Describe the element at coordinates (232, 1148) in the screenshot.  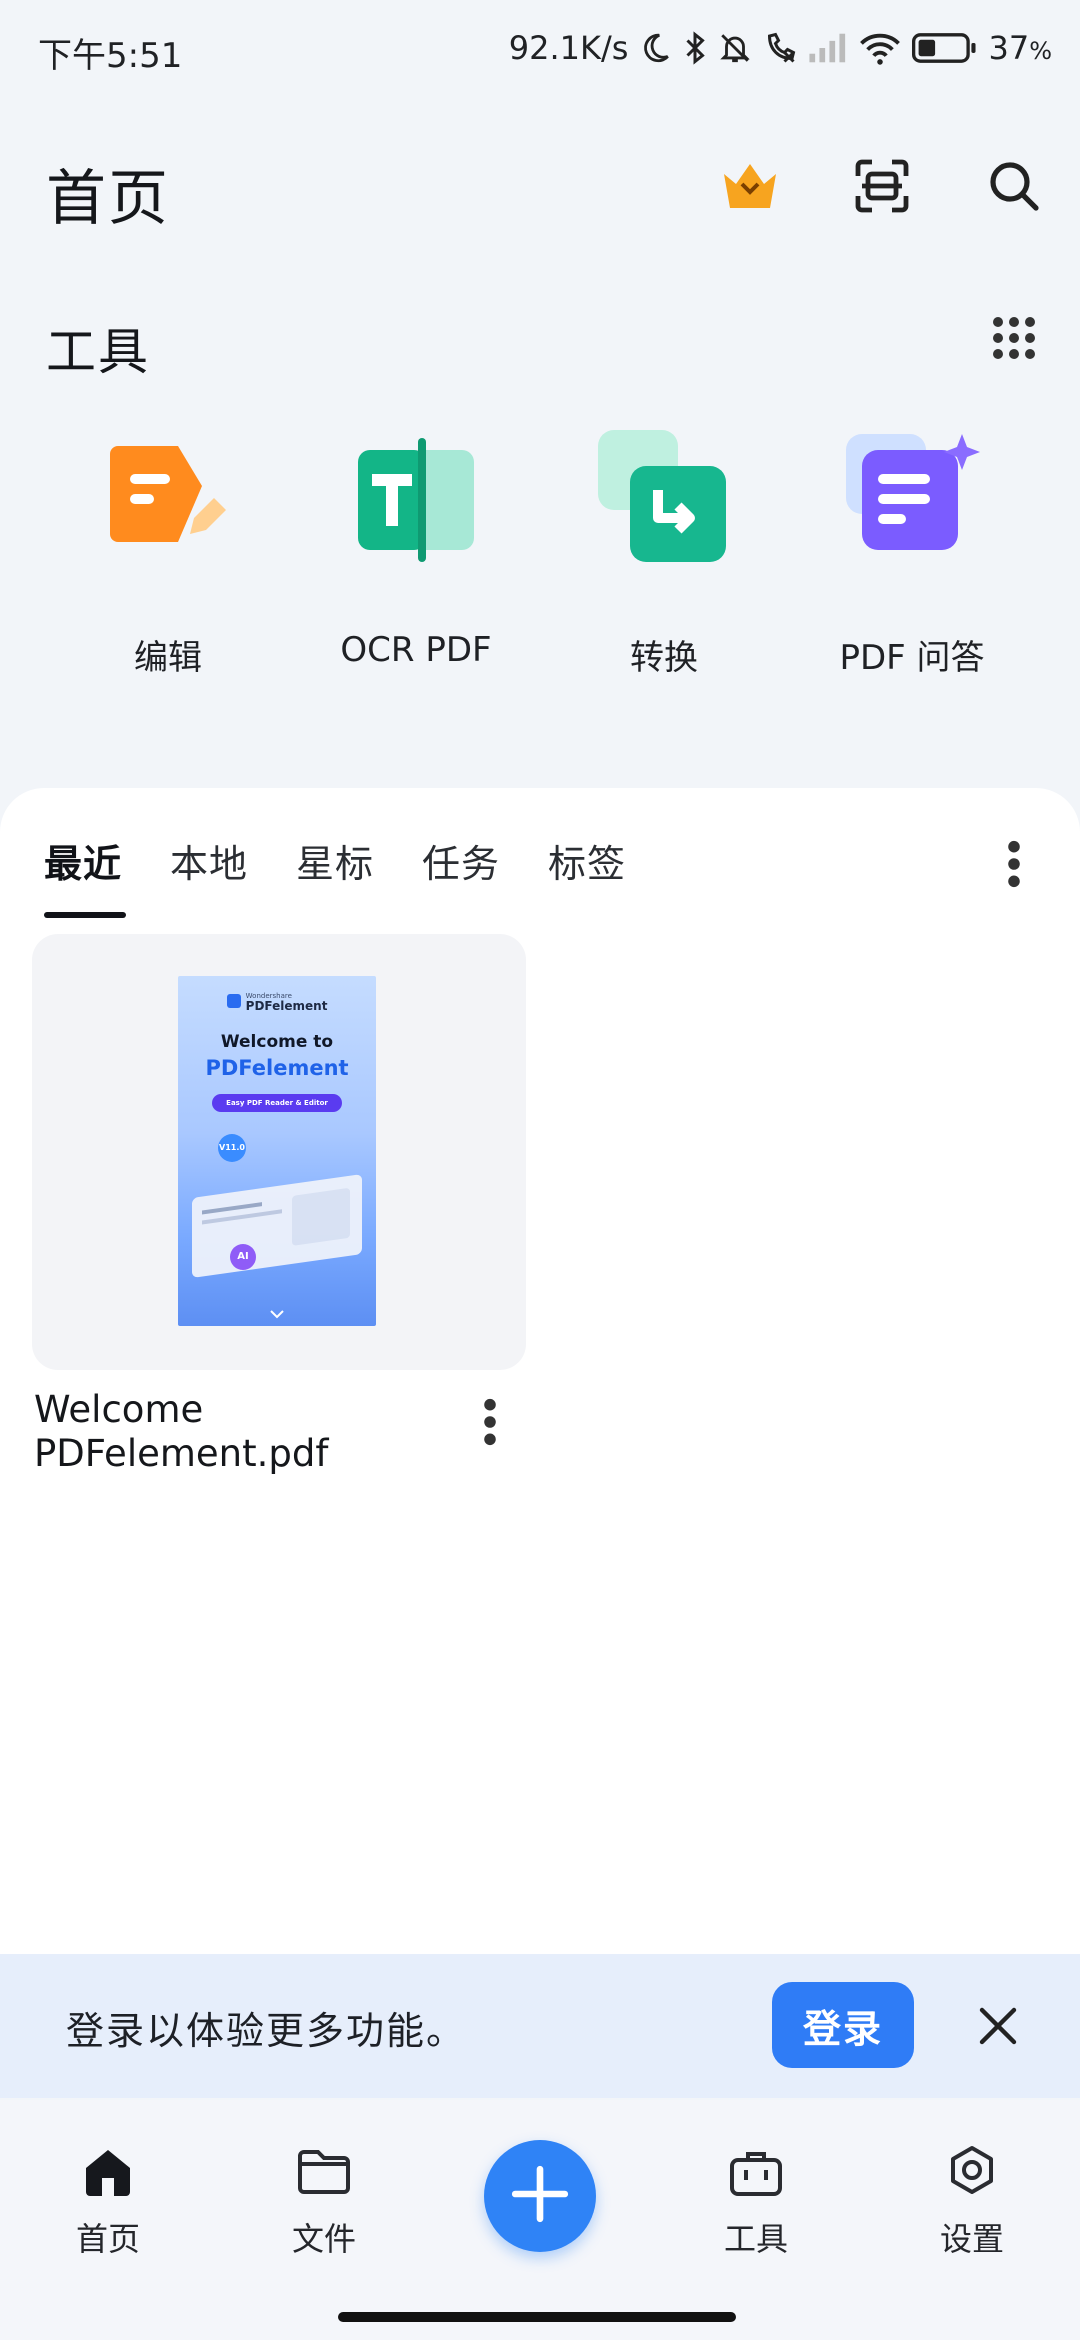
I see `thumb-badge: V11.0` at that location.